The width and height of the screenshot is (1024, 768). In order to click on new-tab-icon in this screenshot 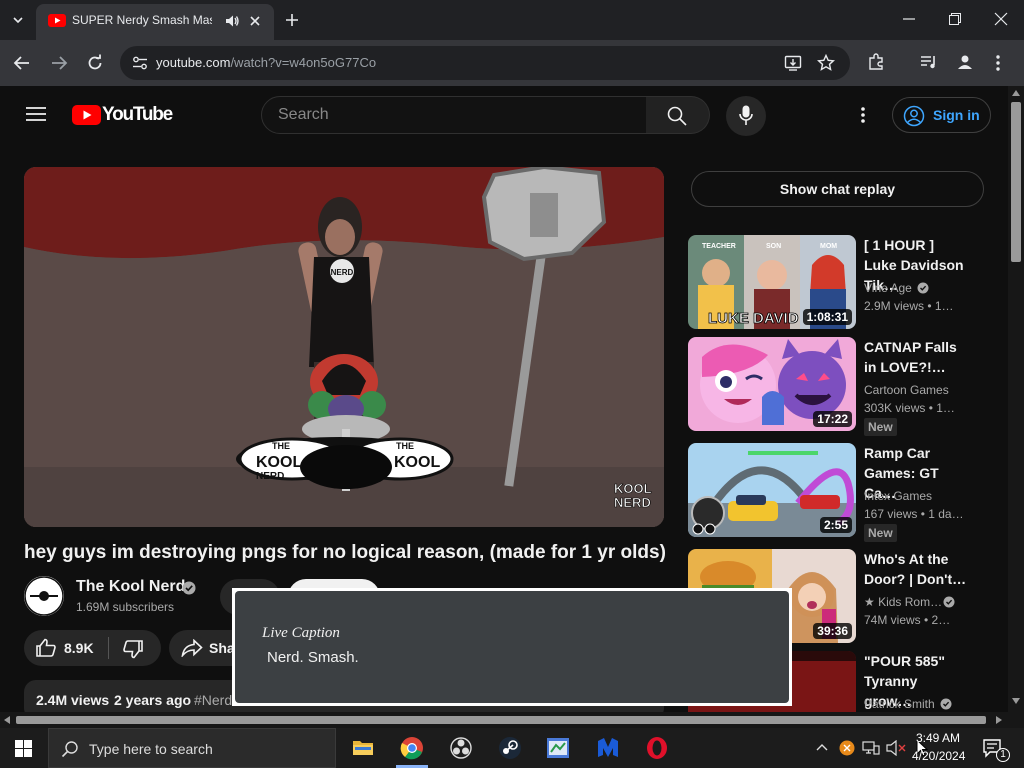, I will do `click(292, 20)`.